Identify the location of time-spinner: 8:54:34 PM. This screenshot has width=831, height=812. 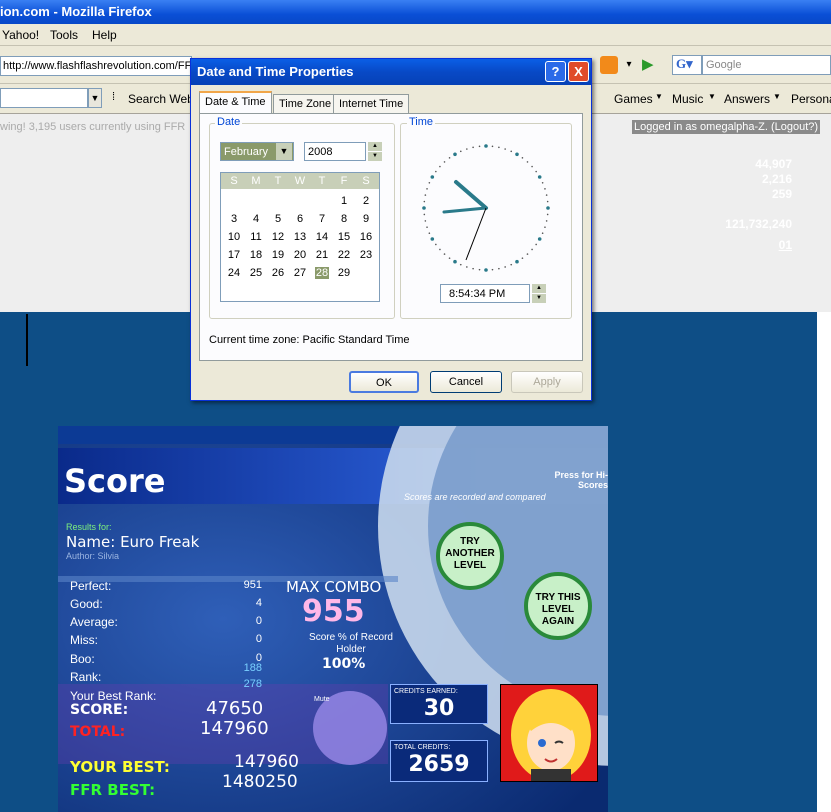
(485, 293).